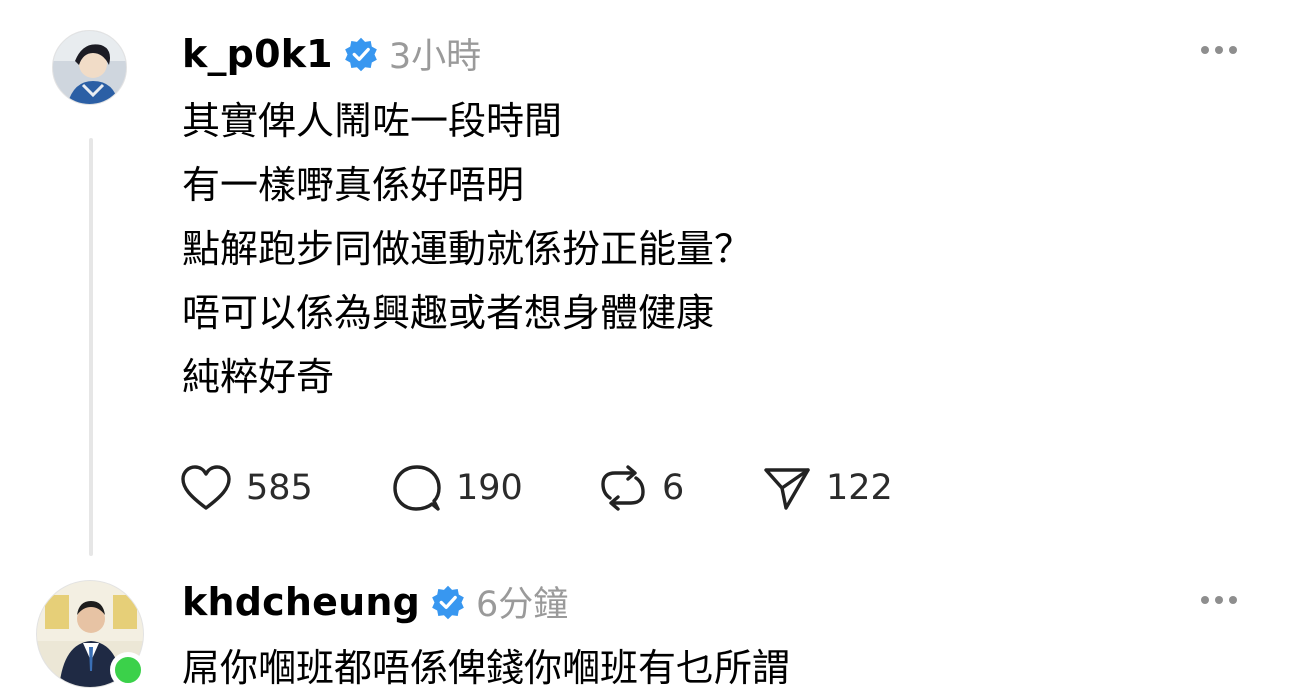  I want to click on send-paper-plane-icon, so click(787, 489).